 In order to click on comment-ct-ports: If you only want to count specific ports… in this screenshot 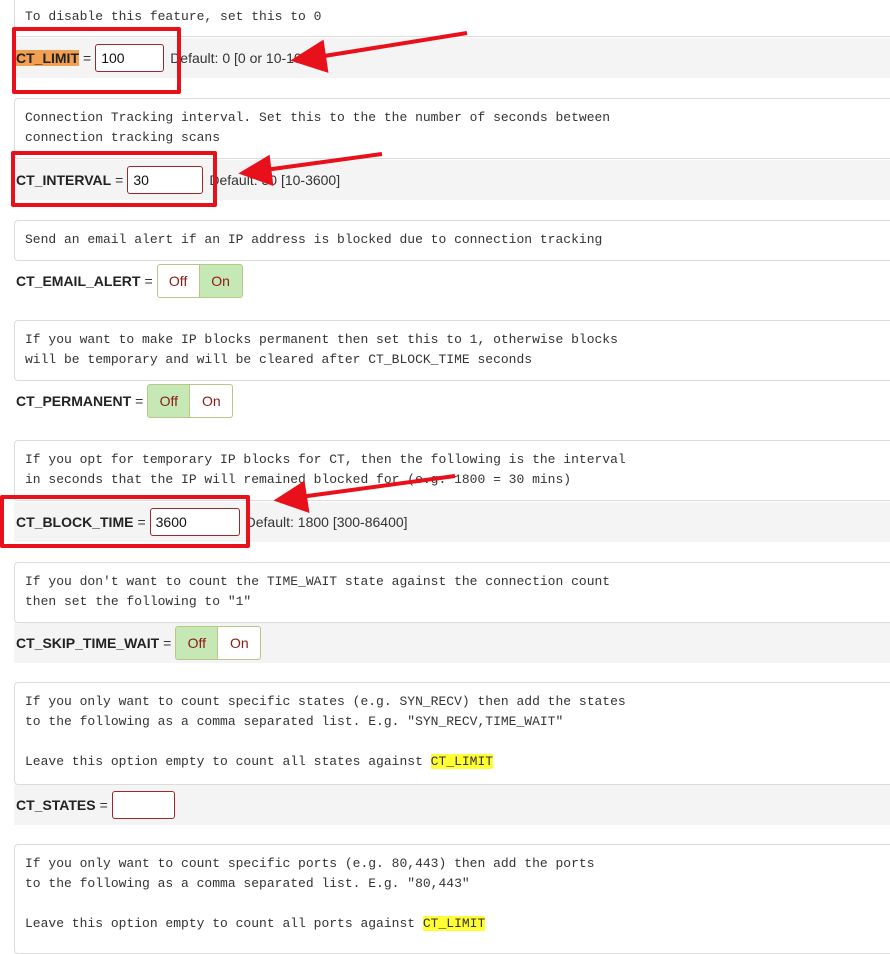, I will do `click(452, 899)`.